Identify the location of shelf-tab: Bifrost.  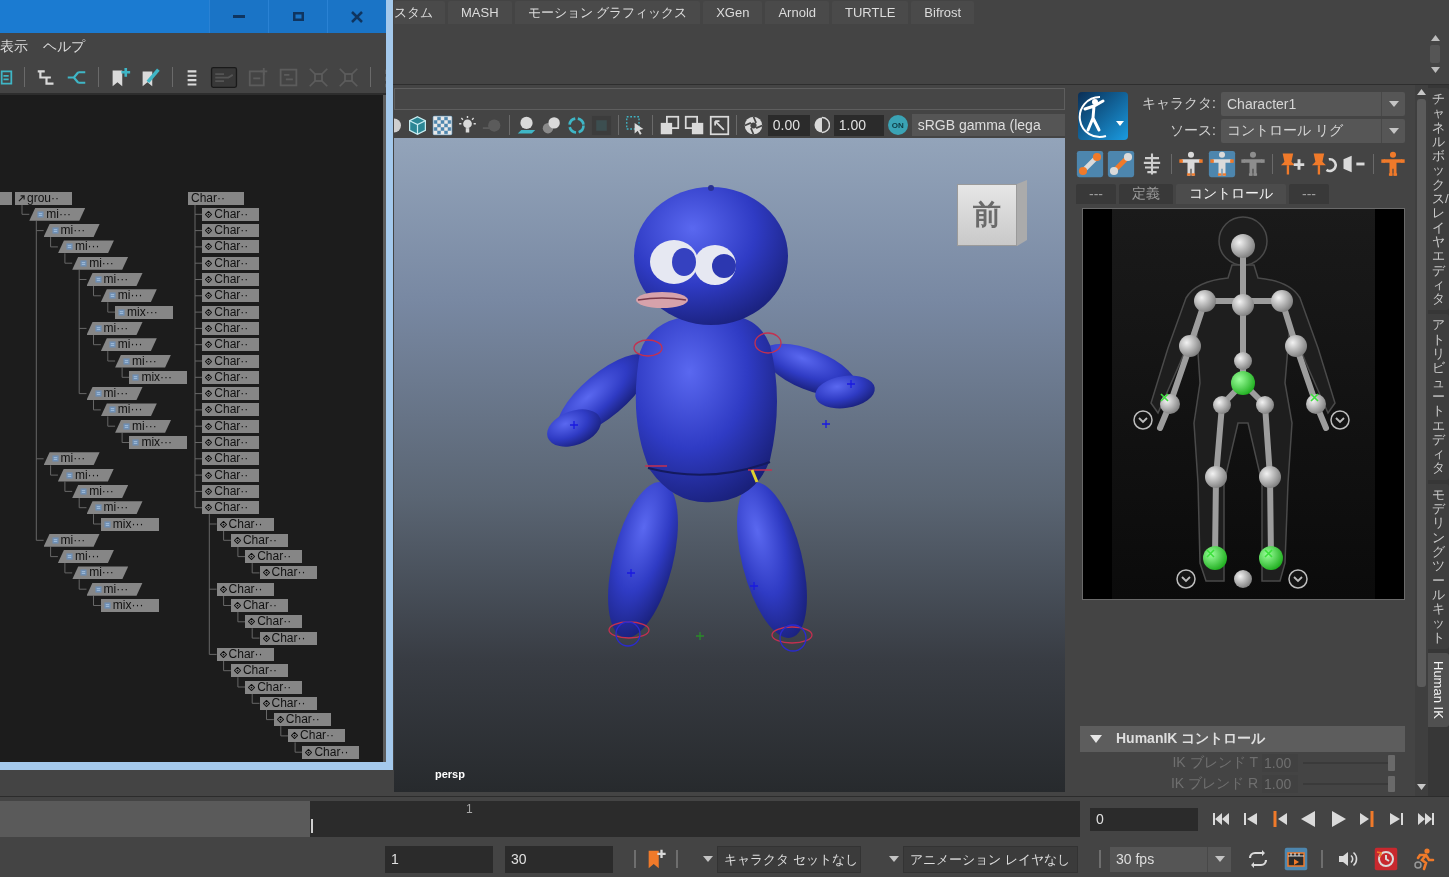
(943, 12).